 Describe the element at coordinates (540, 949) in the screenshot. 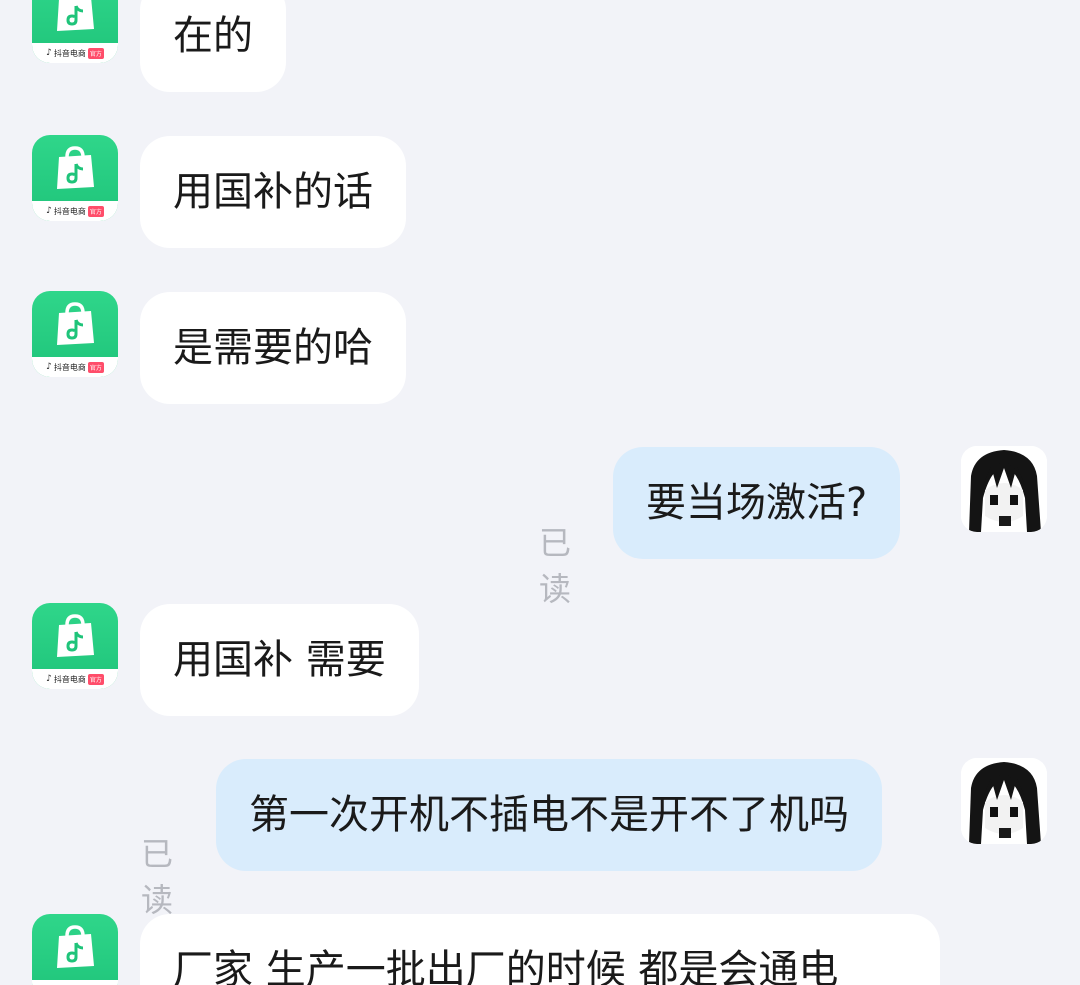

I see `message-bubble: 厂家 生产一批出厂的时候 都是会通电` at that location.